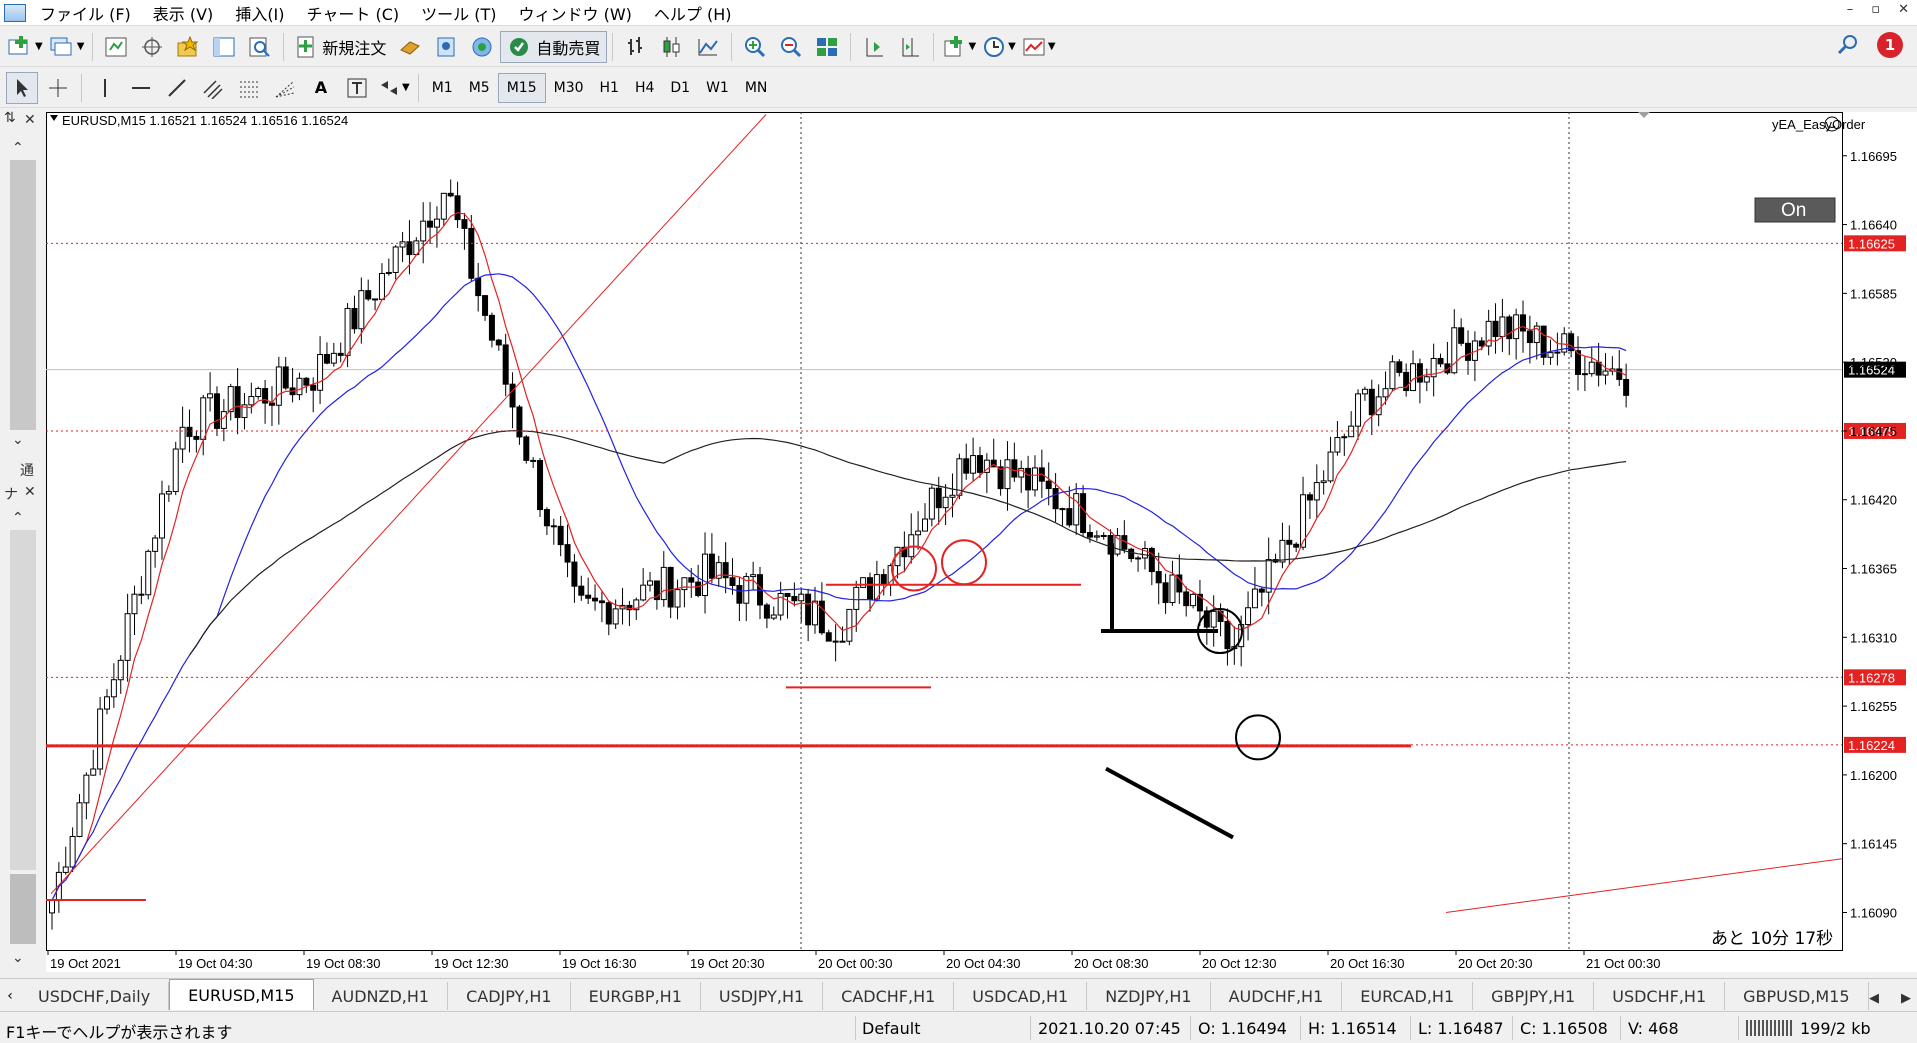 This screenshot has height=1043, width=1917. I want to click on chart-tab: USDJPY,H1, so click(762, 996).